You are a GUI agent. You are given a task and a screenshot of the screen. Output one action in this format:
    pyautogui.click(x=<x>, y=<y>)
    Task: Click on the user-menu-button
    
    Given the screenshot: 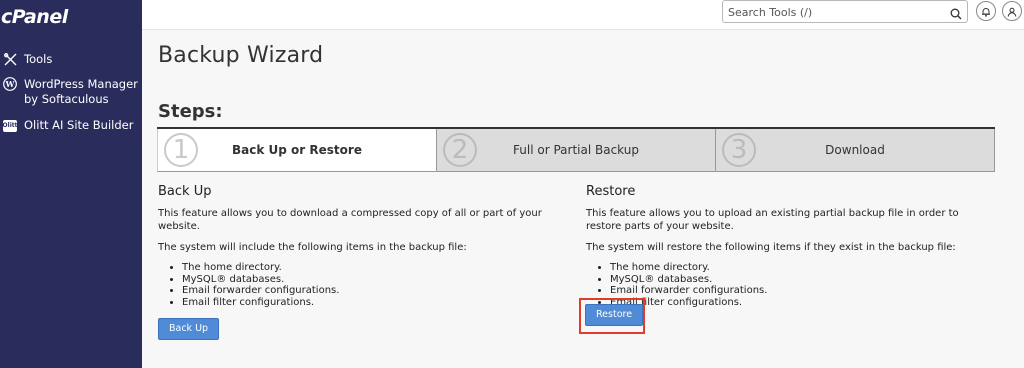 What is the action you would take?
    pyautogui.click(x=1012, y=11)
    